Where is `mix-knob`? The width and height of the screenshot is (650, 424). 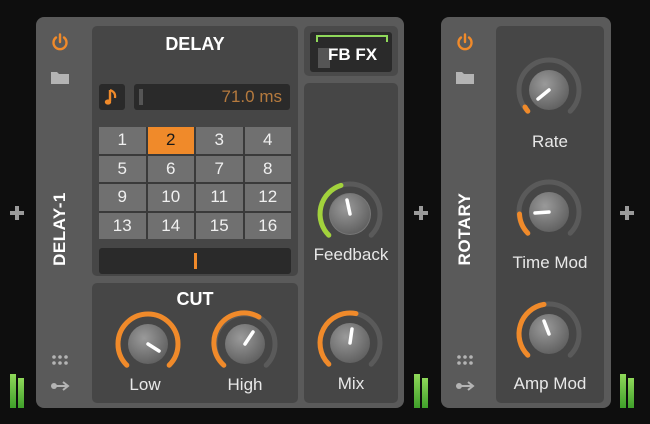 mix-knob is located at coordinates (350, 343).